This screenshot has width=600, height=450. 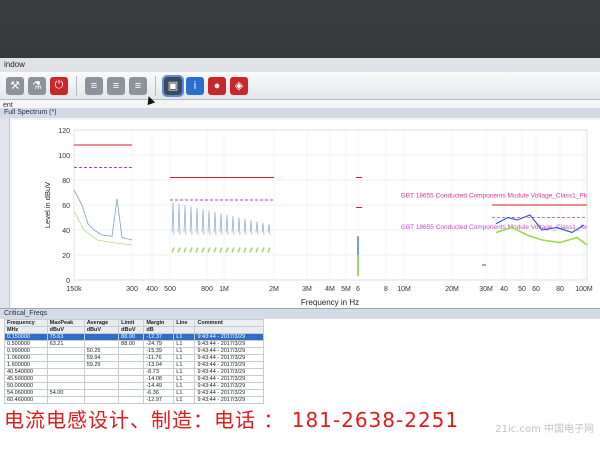 What do you see at coordinates (207, 289) in the screenshot?
I see `x-tick-label: 800` at bounding box center [207, 289].